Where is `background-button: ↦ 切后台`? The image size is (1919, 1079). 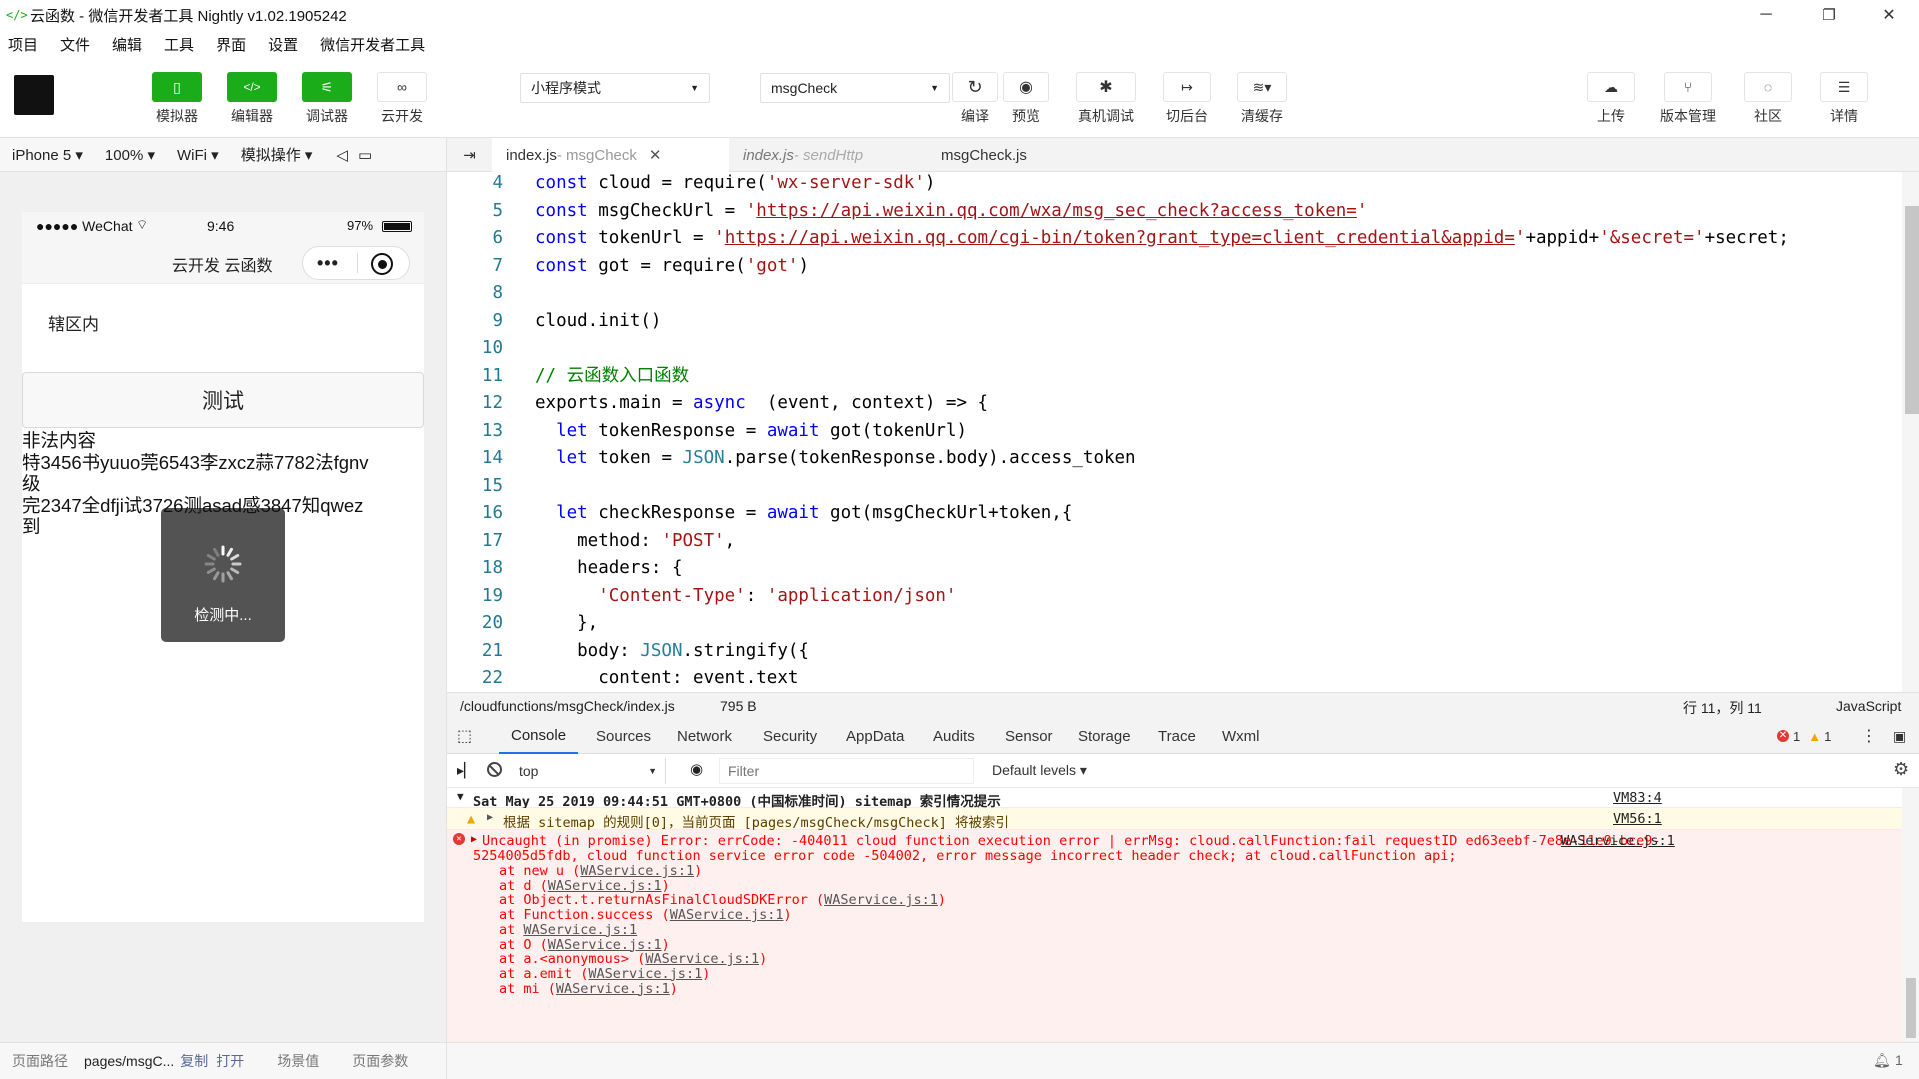
background-button: ↦ 切后台 is located at coordinates (1187, 99).